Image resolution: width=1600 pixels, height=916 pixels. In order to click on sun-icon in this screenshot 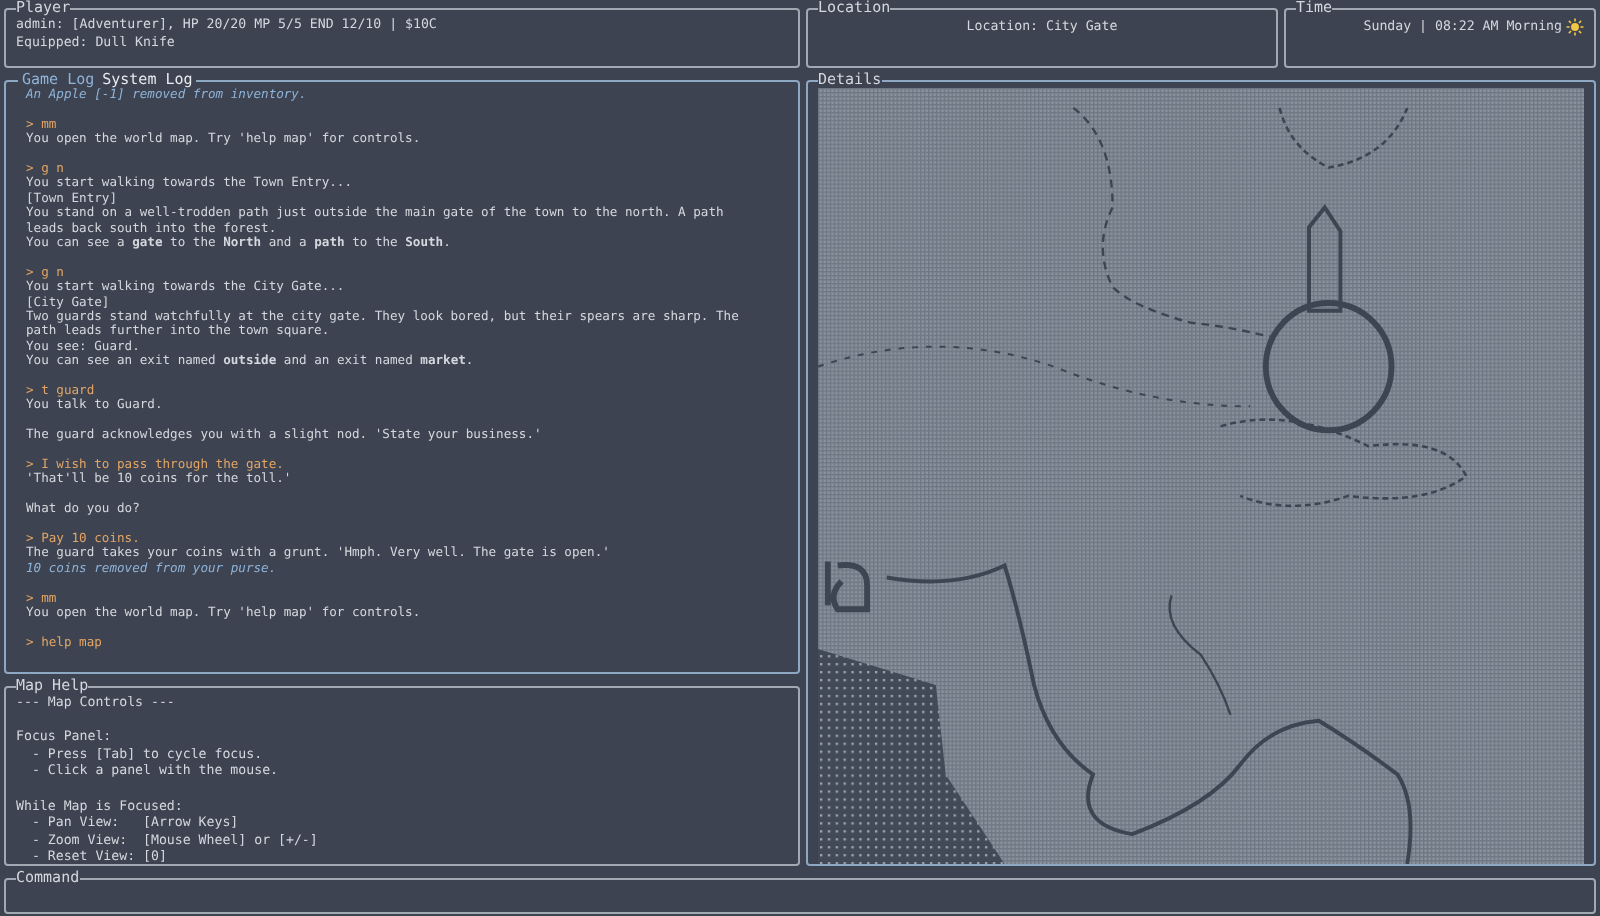, I will do `click(1575, 27)`.